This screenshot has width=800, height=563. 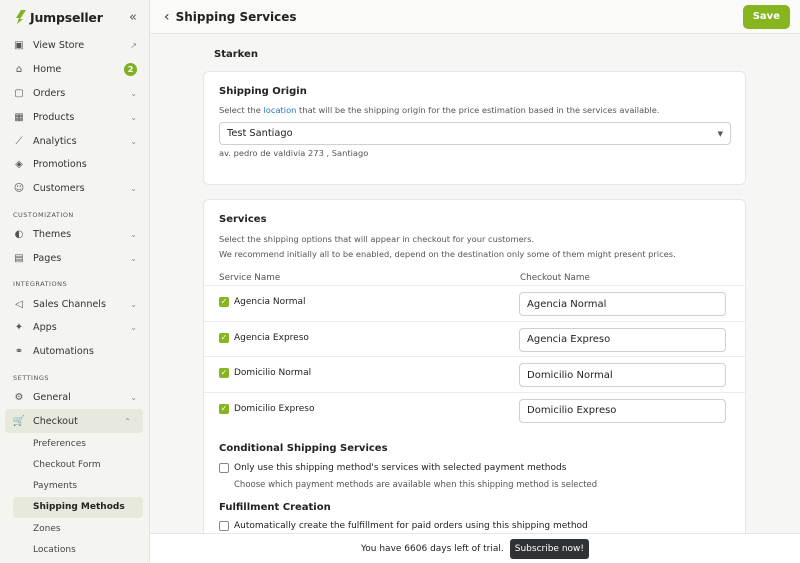 What do you see at coordinates (622, 375) in the screenshot?
I see `checkout-name-input: Domicilio Normal` at bounding box center [622, 375].